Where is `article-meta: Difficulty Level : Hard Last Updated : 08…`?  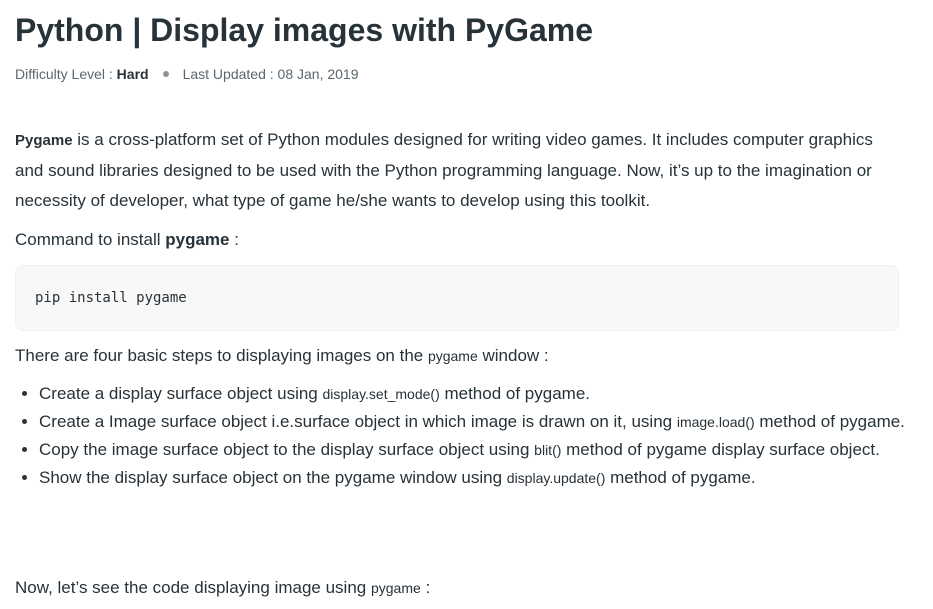
article-meta: Difficulty Level : Hard Last Updated : 08… is located at coordinates (187, 74).